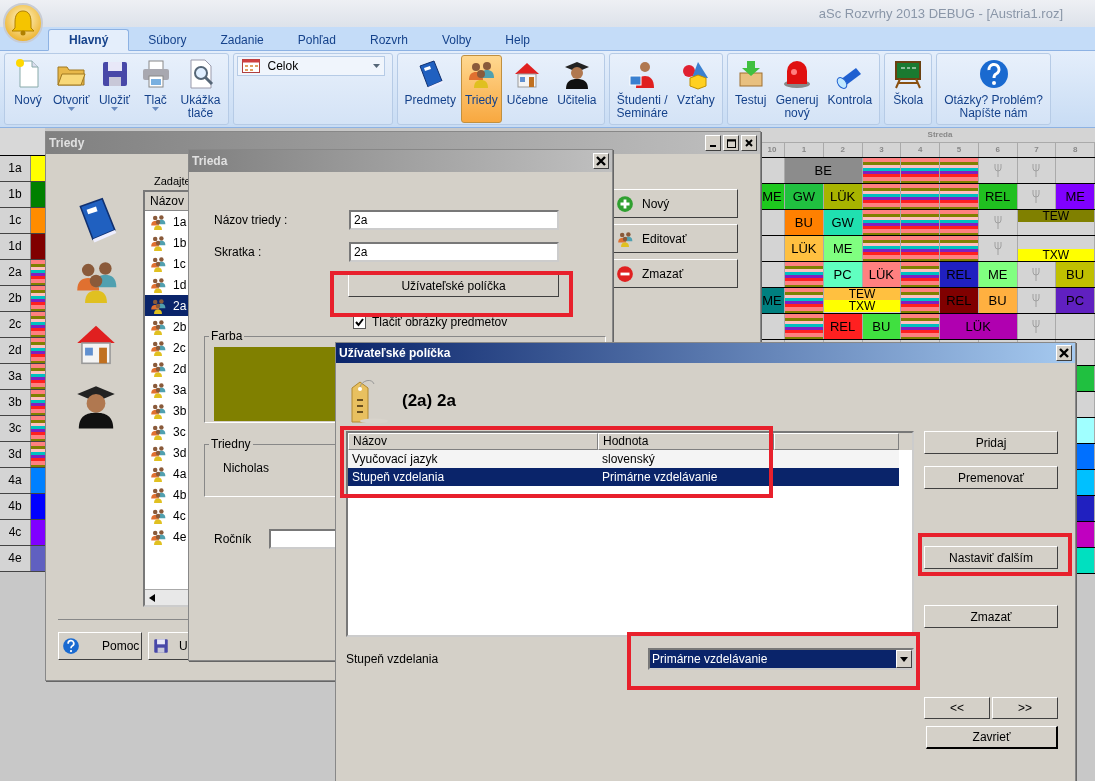 The width and height of the screenshot is (1095, 781). Describe the element at coordinates (940, 135) in the screenshot. I see `day-header: Streda` at that location.